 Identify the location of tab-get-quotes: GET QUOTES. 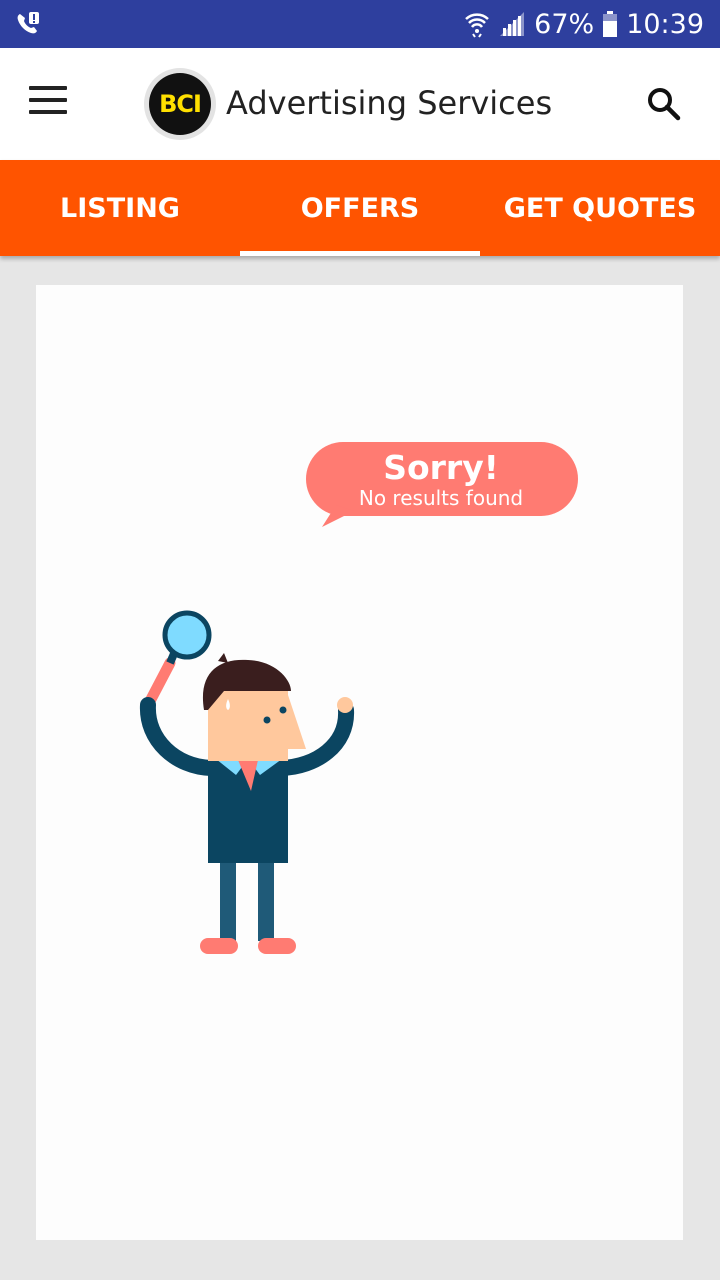
(600, 208).